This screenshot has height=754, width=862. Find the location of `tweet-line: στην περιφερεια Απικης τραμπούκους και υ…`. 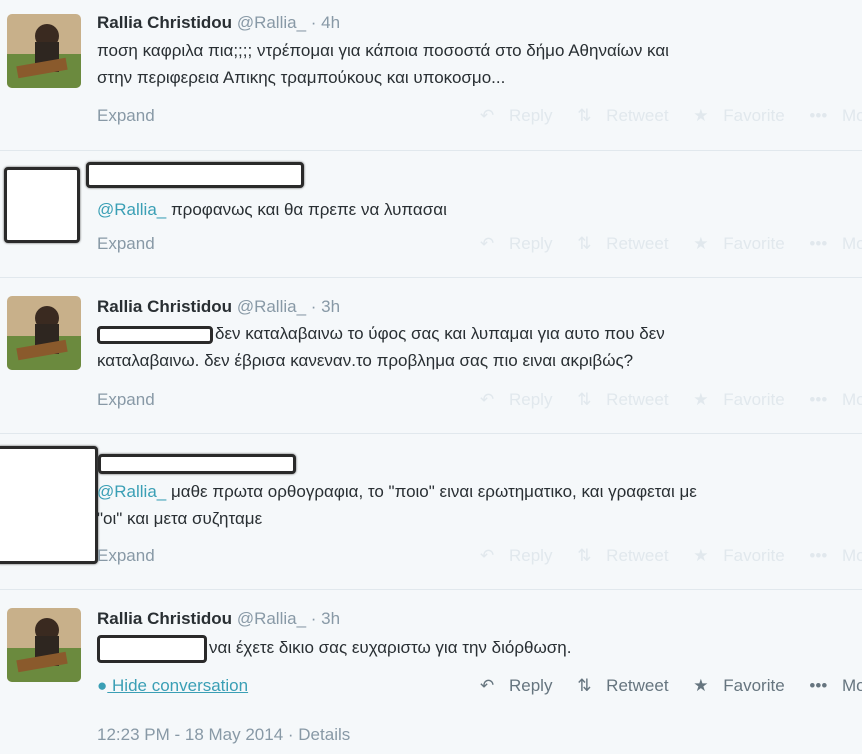

tweet-line: στην περιφερεια Απικης τραμπούκους και υ… is located at coordinates (301, 77).